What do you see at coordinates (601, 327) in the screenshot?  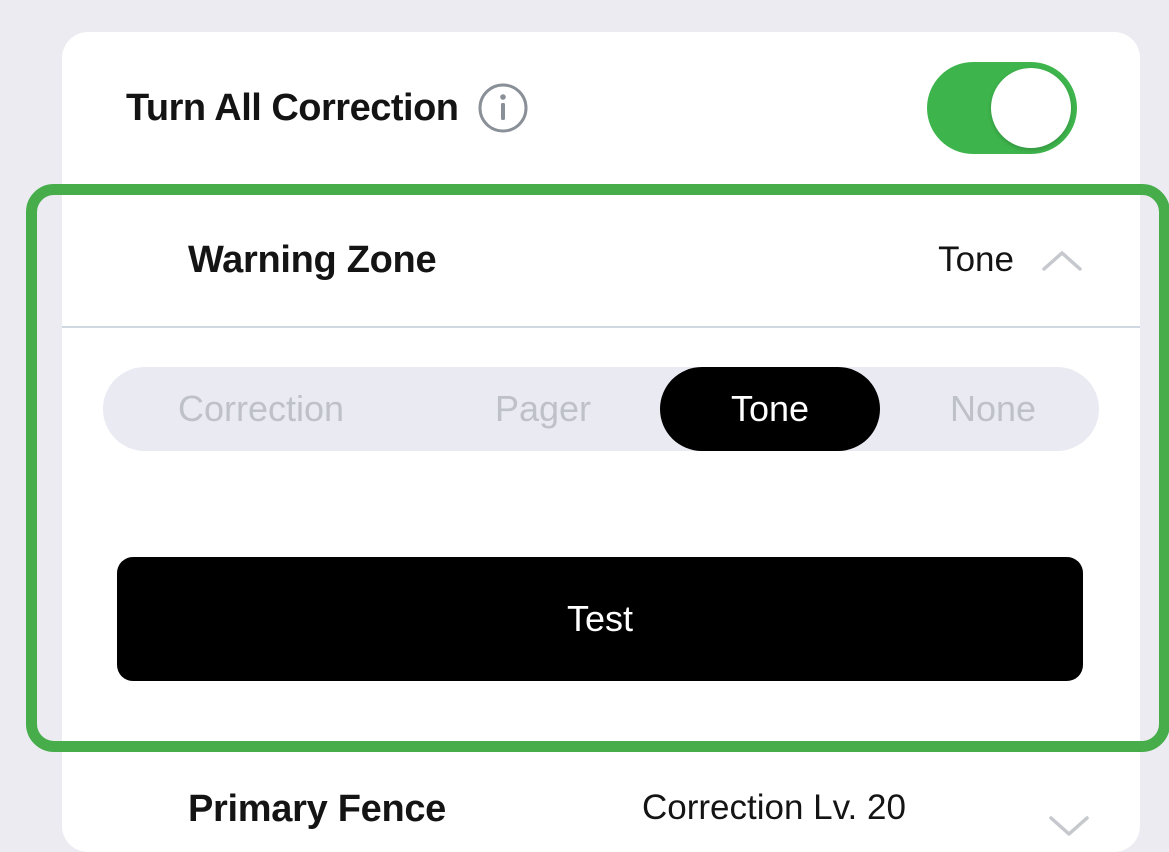 I see `section-divider` at bounding box center [601, 327].